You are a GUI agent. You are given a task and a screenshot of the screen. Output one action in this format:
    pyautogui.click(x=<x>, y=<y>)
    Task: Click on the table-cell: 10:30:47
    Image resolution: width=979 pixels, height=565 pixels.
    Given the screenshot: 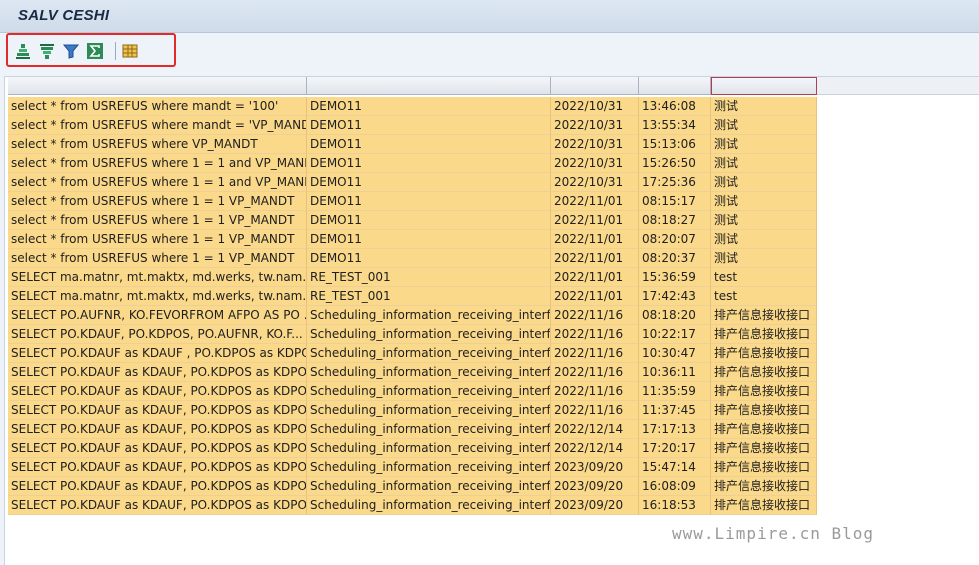 What is the action you would take?
    pyautogui.click(x=675, y=353)
    